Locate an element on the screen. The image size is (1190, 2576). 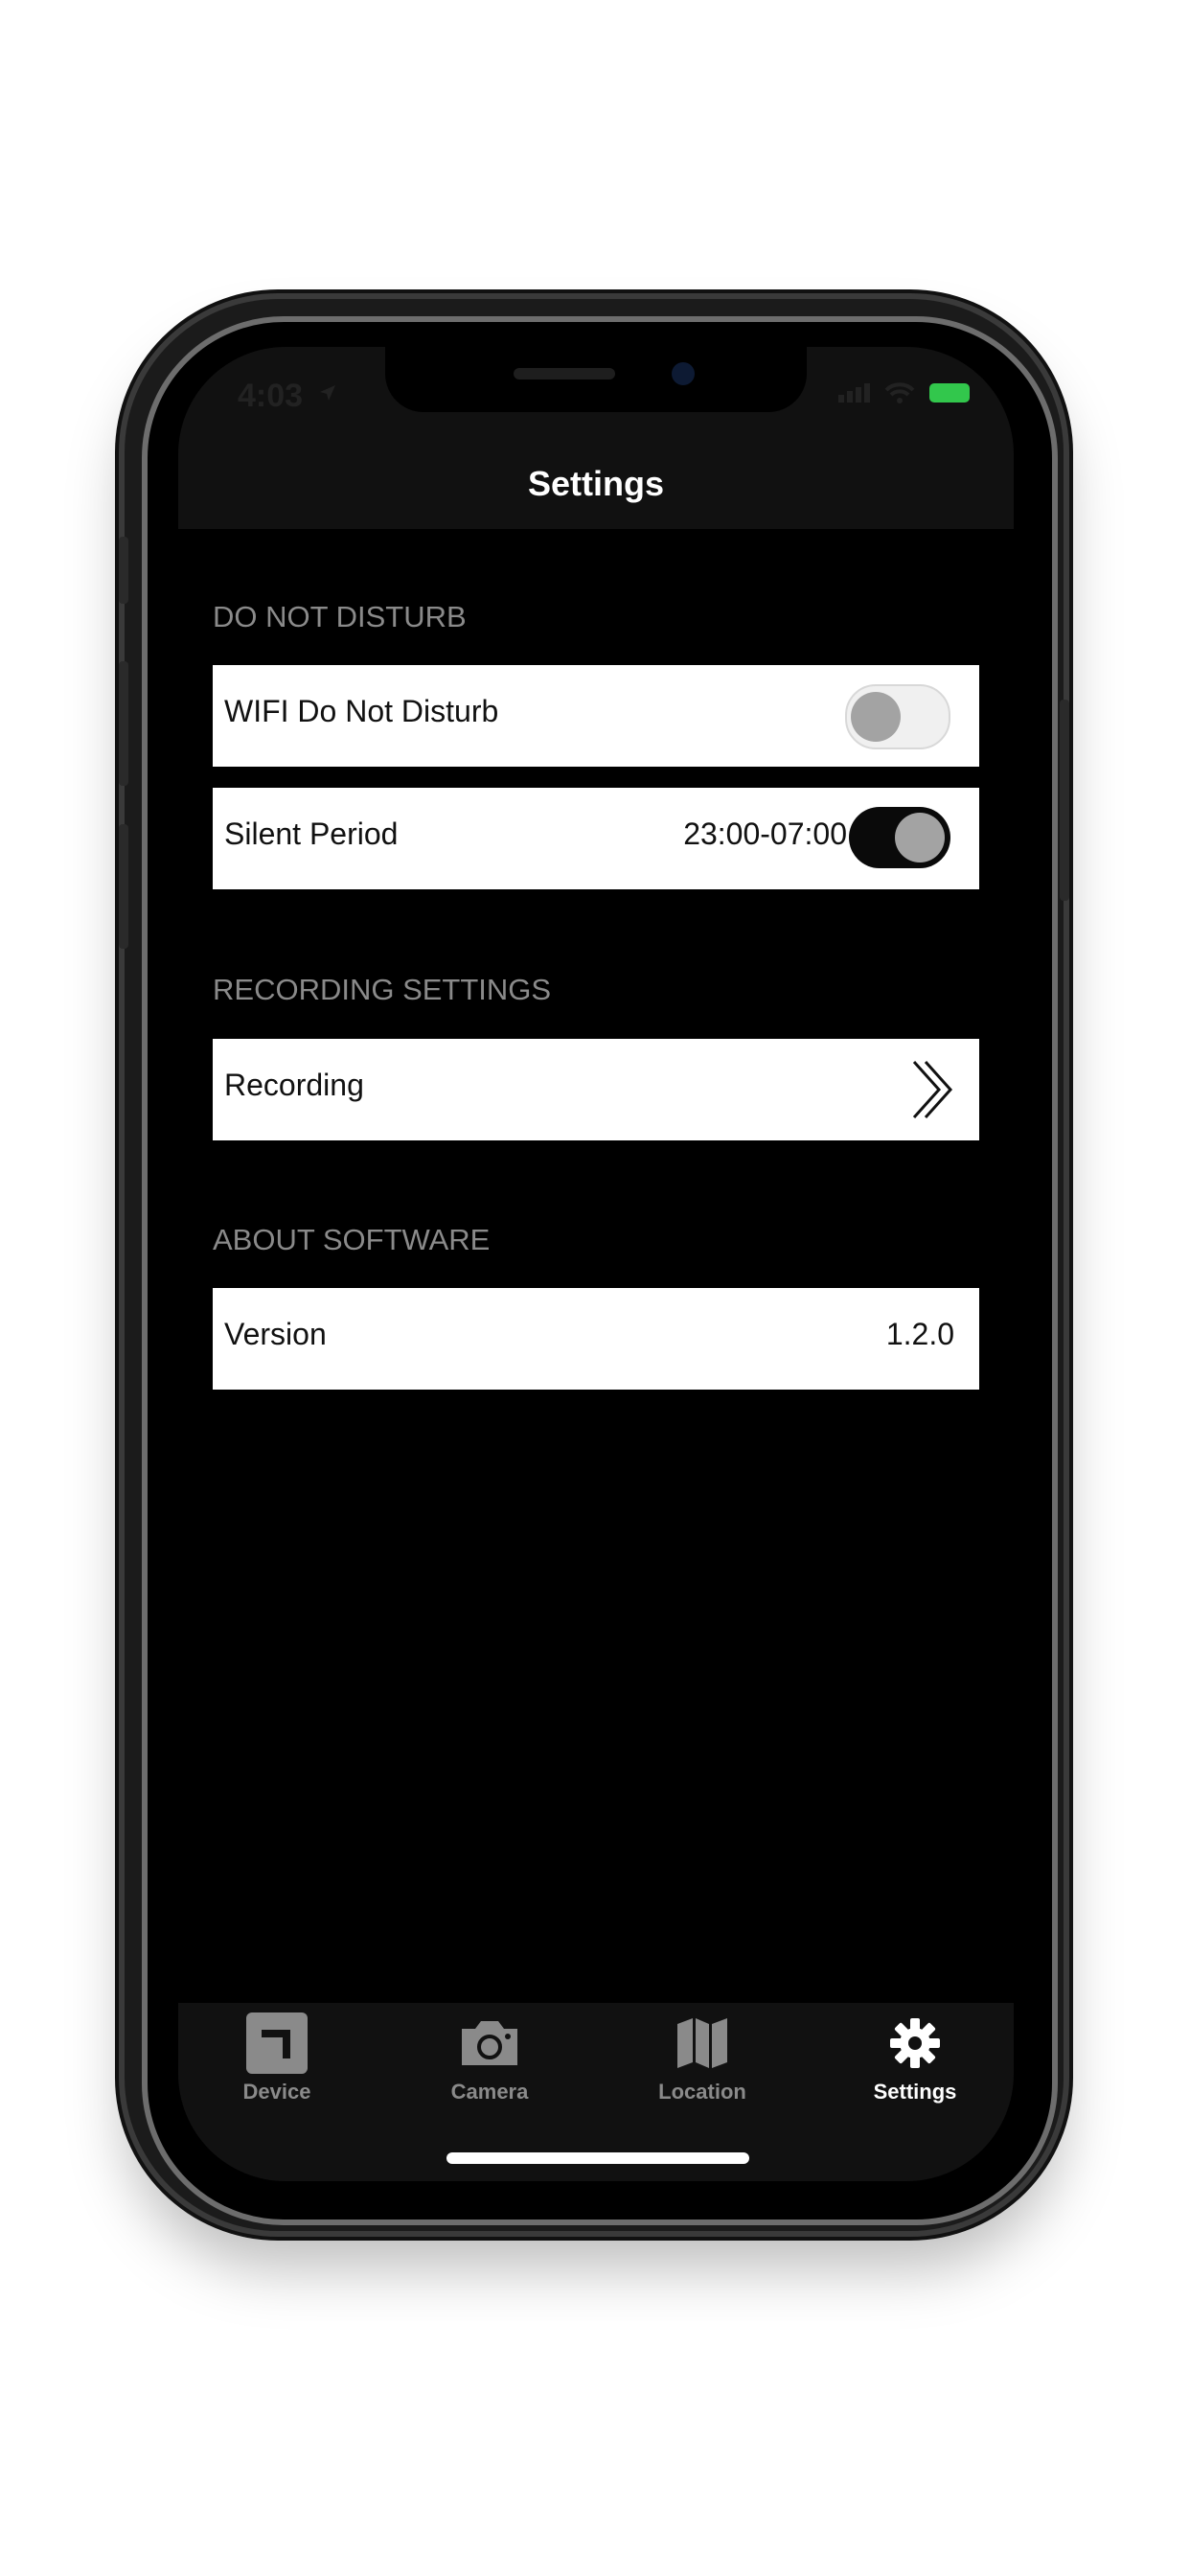
recording-label: Recording is located at coordinates (294, 1085).